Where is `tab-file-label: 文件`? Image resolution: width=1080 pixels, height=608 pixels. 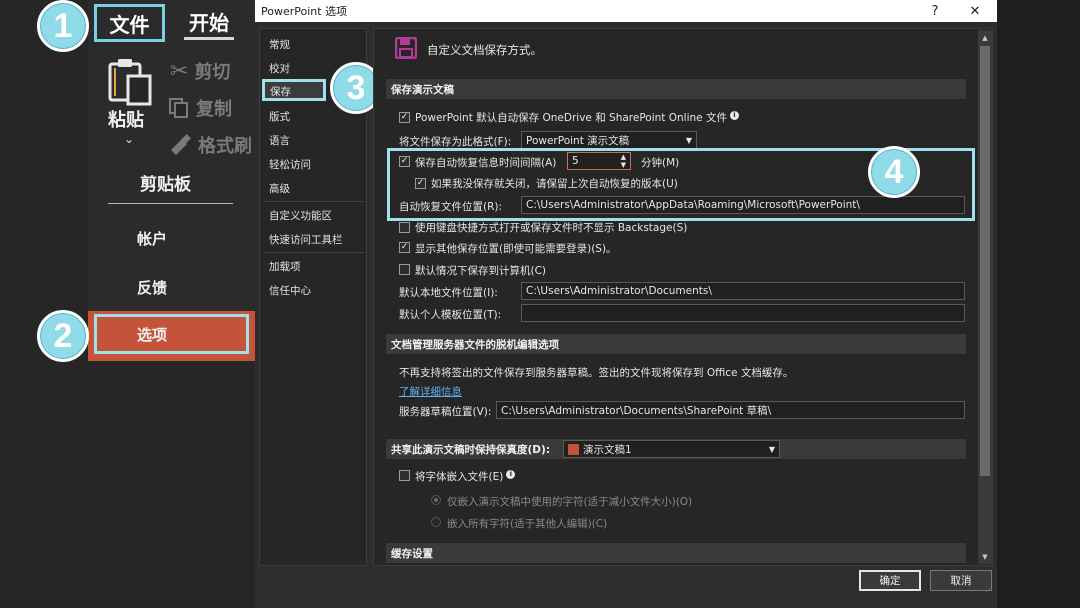 tab-file-label: 文件 is located at coordinates (129, 24).